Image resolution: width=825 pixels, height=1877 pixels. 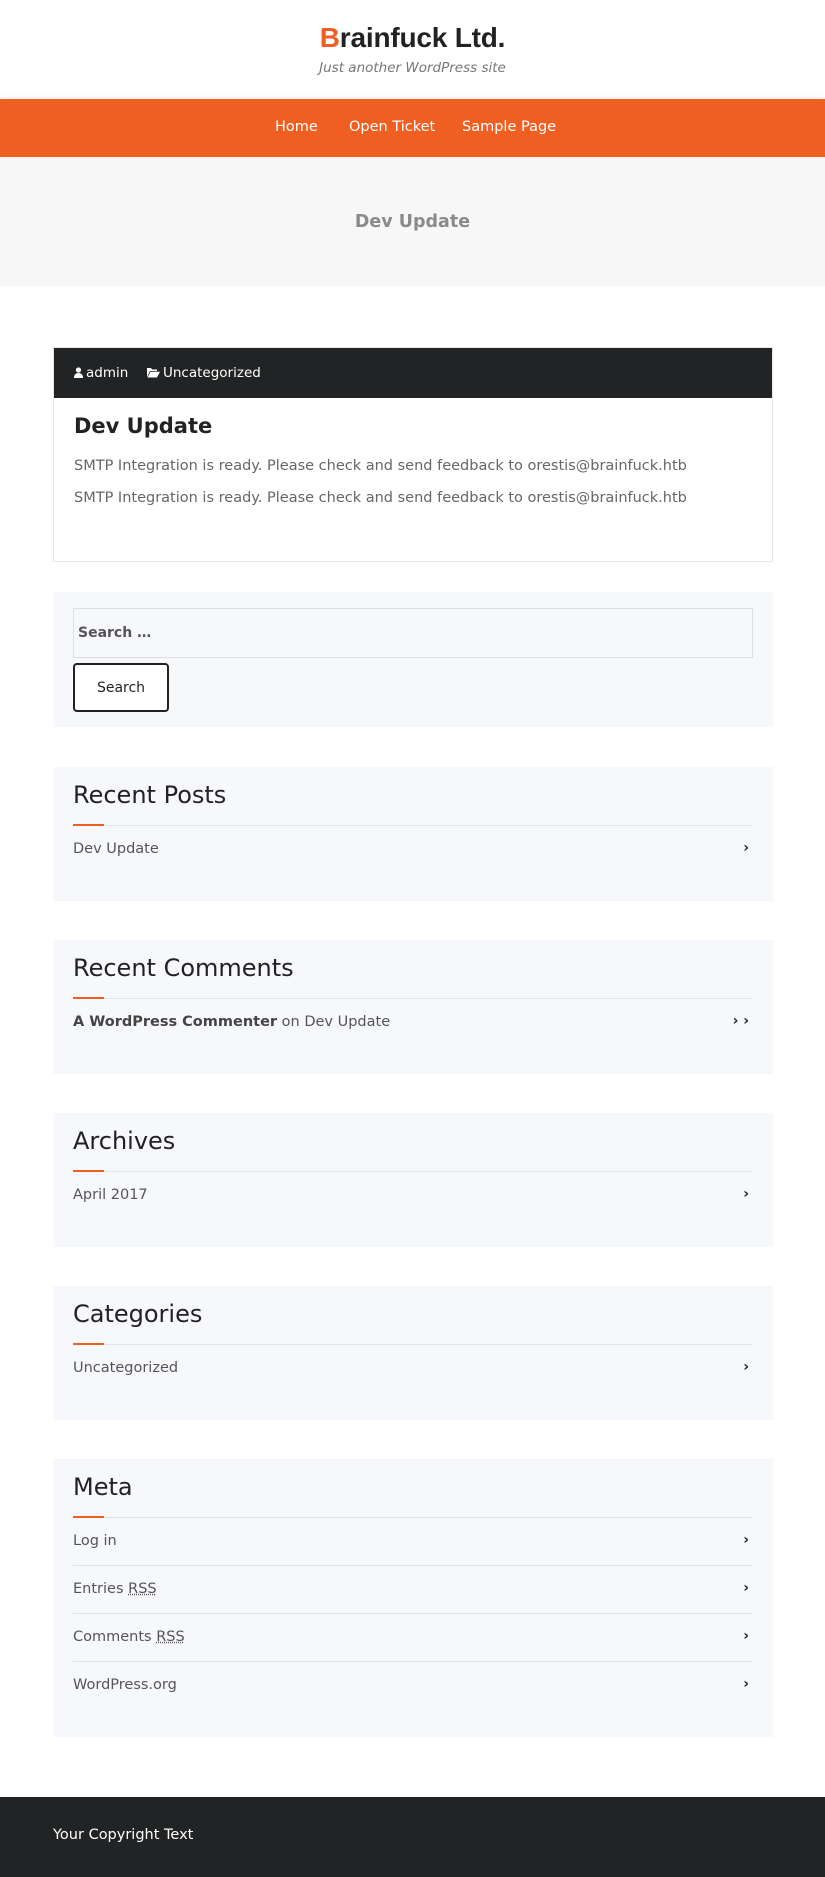 I want to click on list-item: Uncategorized ›, so click(x=413, y=1369).